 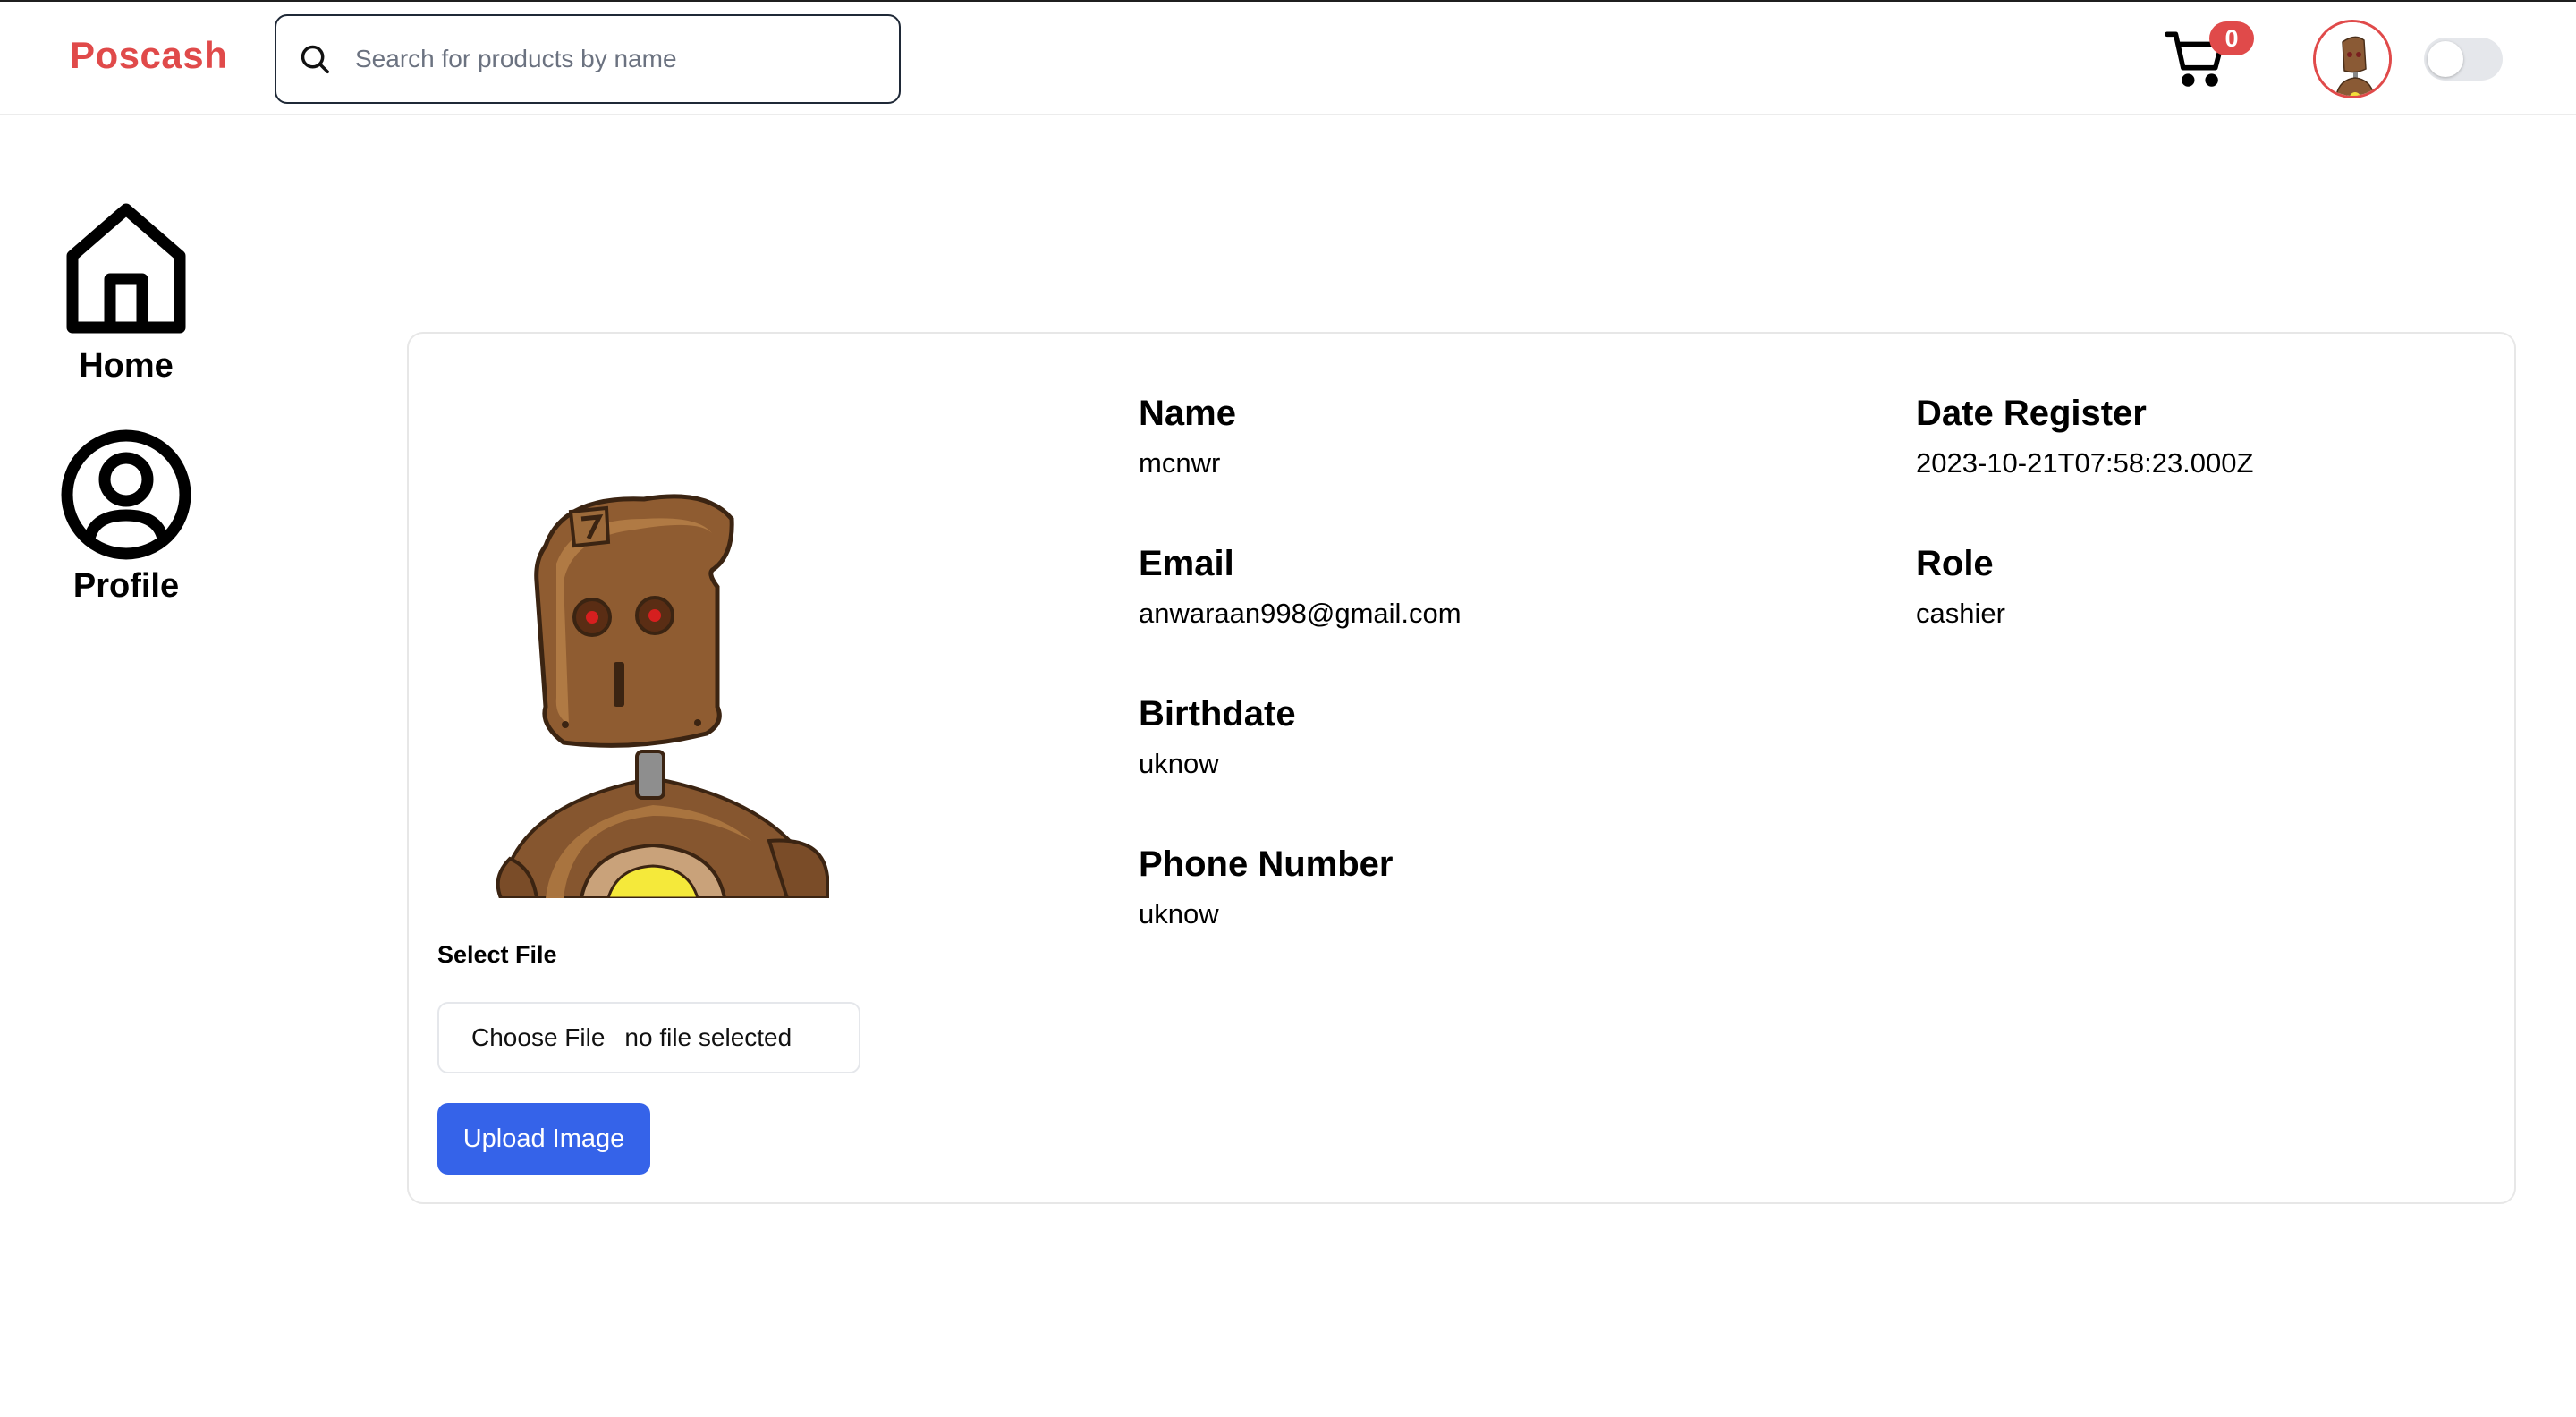 What do you see at coordinates (126, 268) in the screenshot?
I see `home-icon` at bounding box center [126, 268].